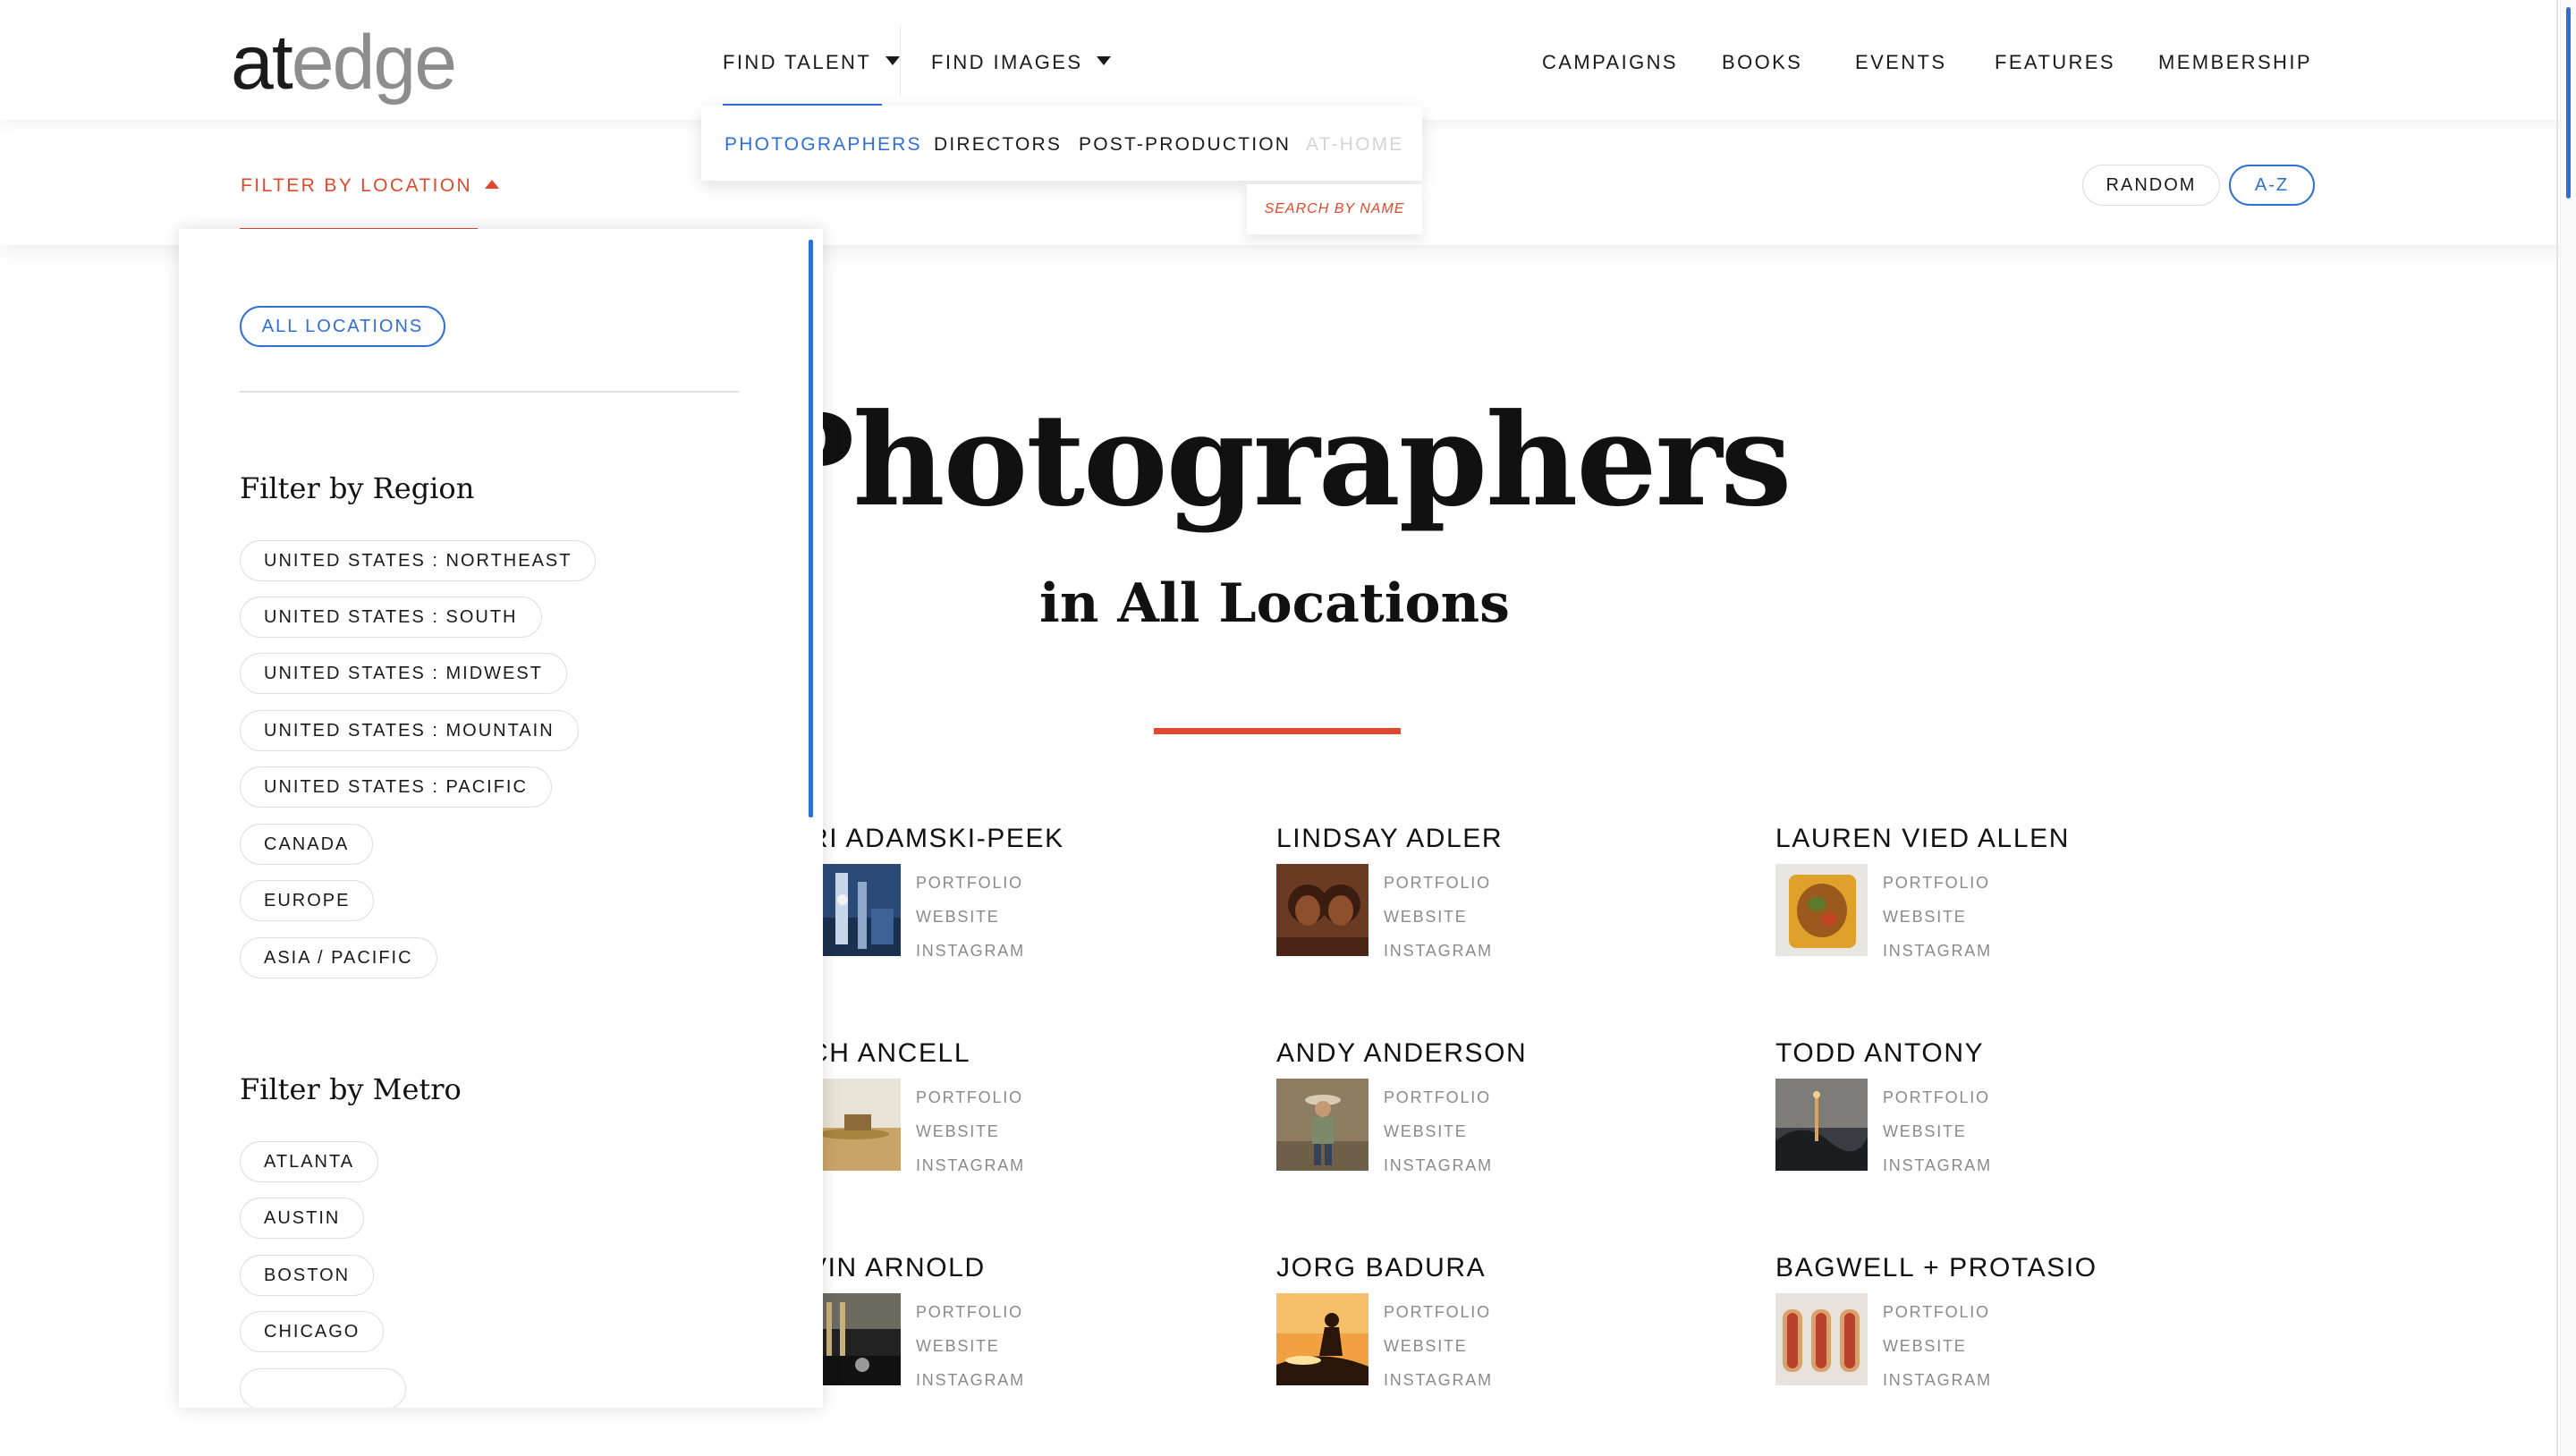  Describe the element at coordinates (1355, 144) in the screenshot. I see `menu-item-at-home: AT-HOME` at that location.